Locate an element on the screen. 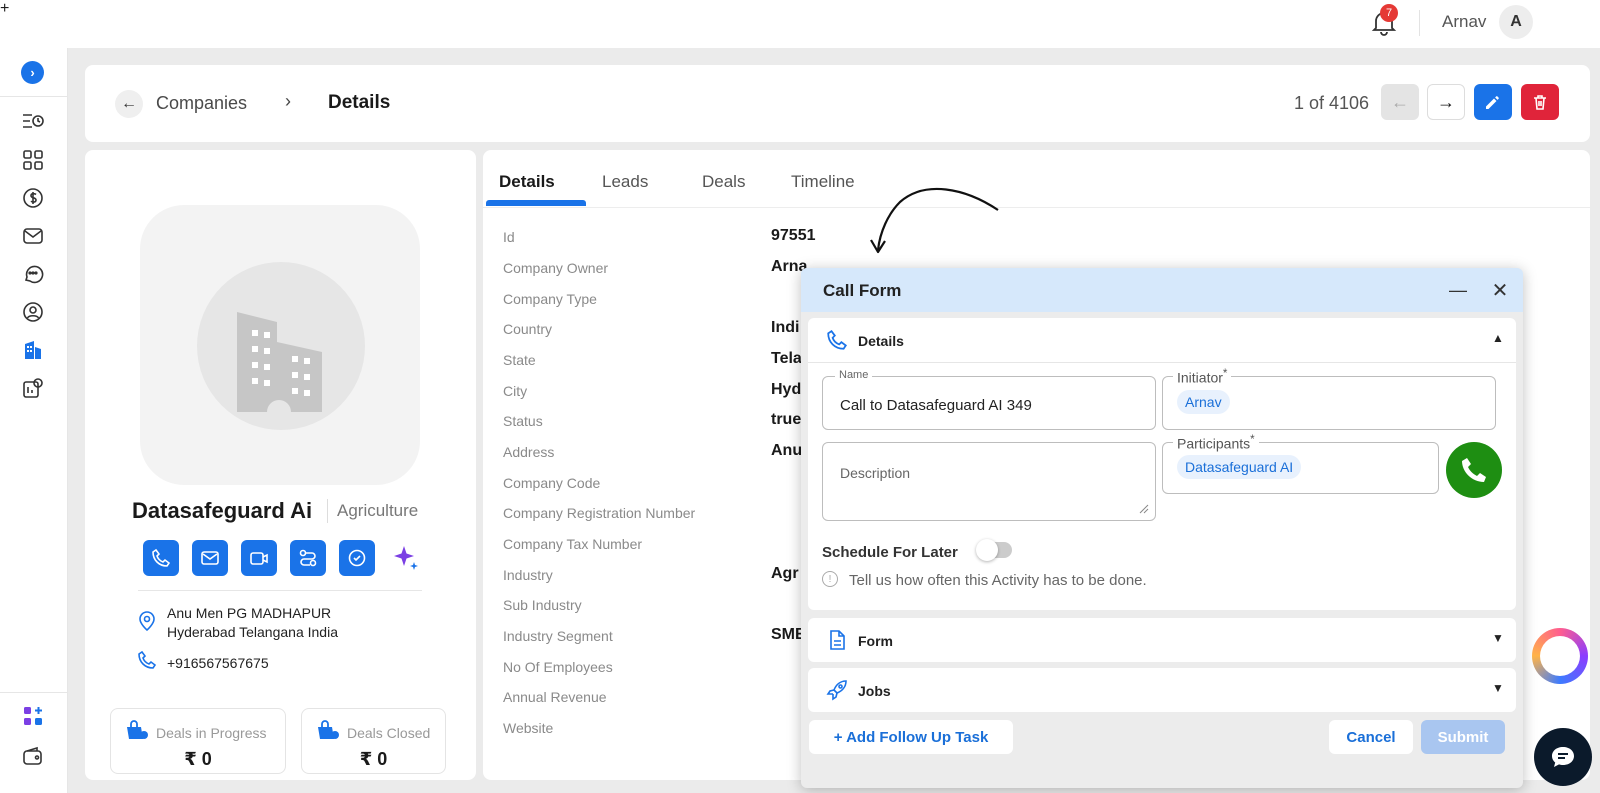 This screenshot has width=1600, height=793. tab-details: Details is located at coordinates (527, 182).